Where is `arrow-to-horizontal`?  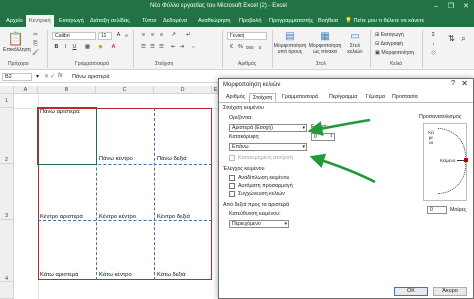 arrow-to-horizontal is located at coordinates (339, 127).